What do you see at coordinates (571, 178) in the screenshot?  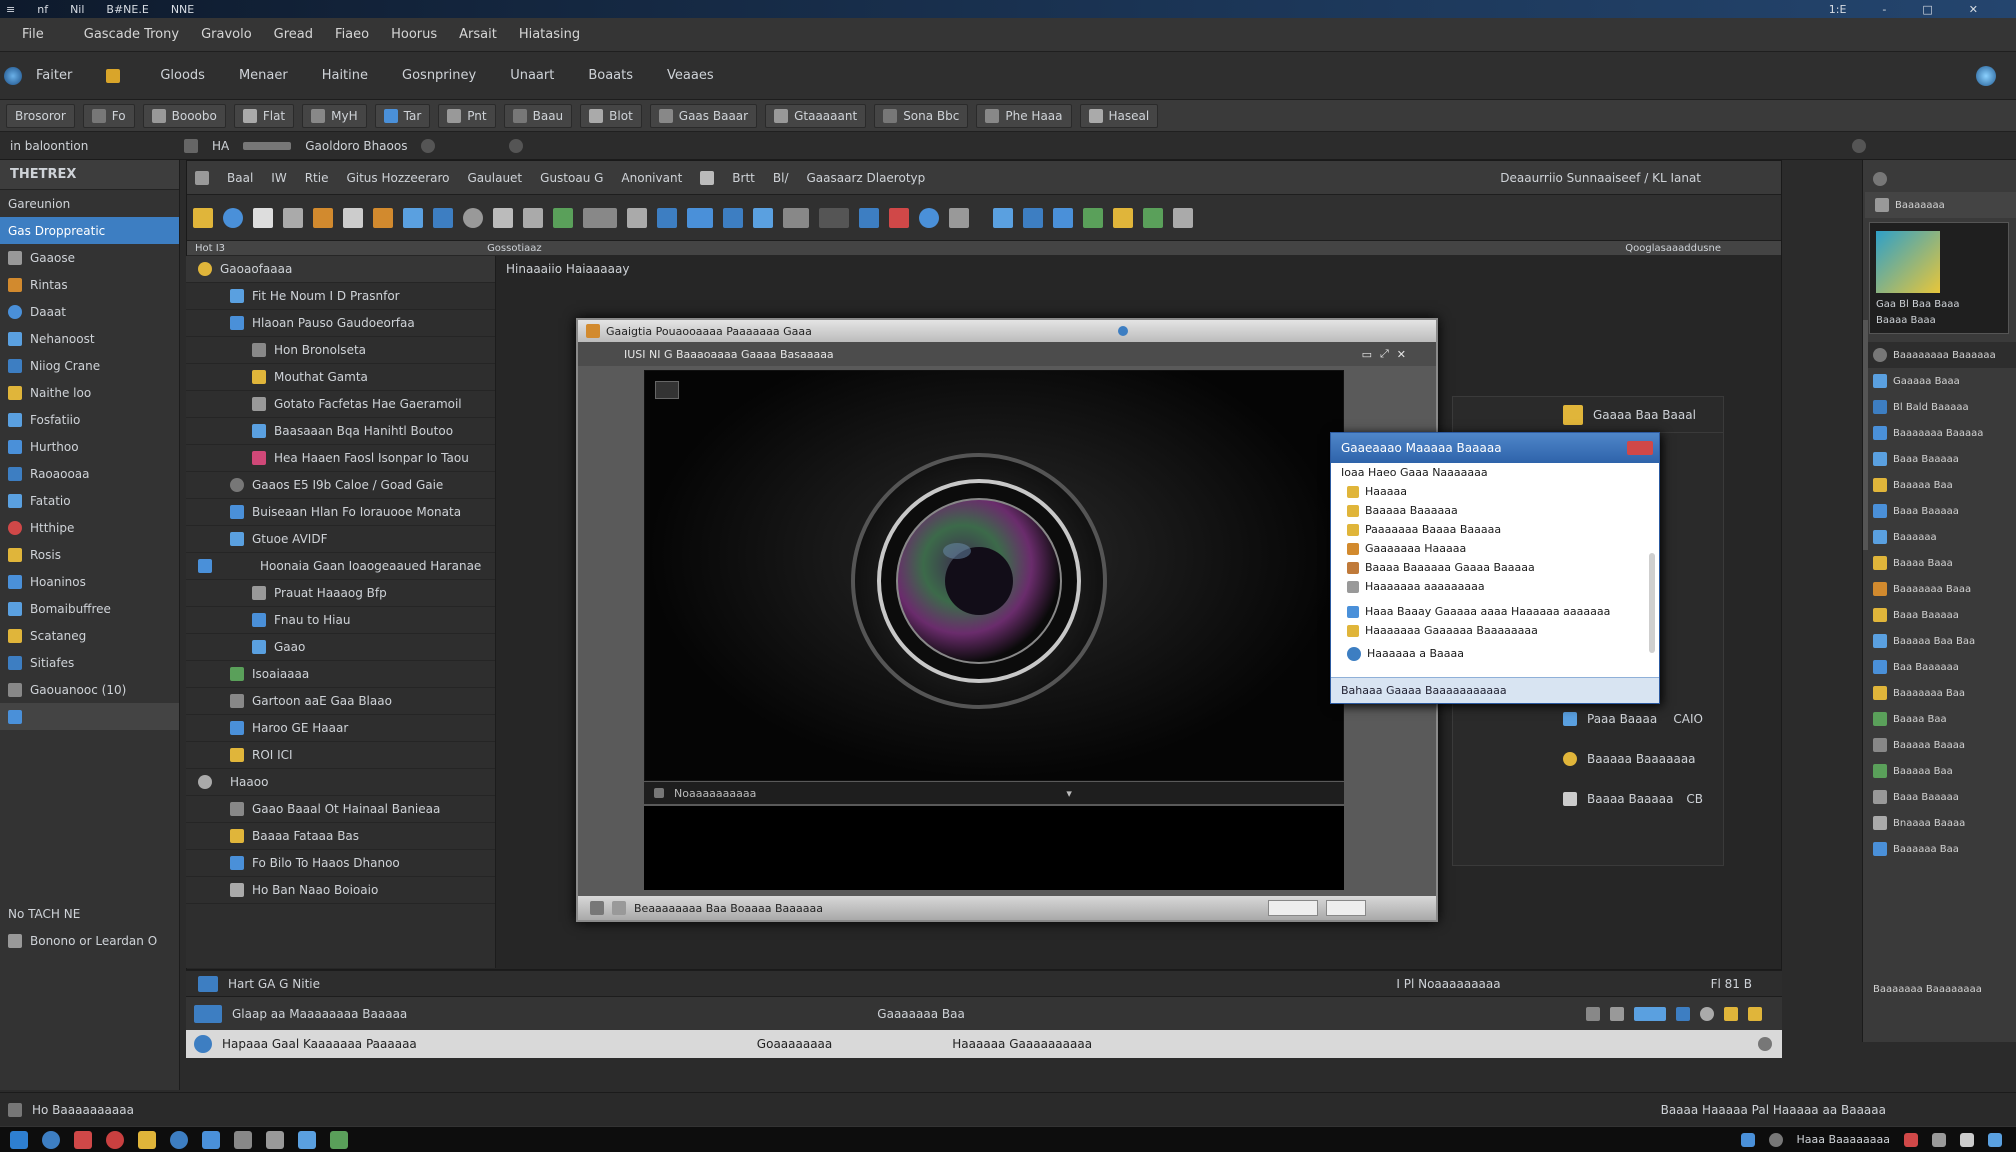 I see `ribbon-item: Gustoau G` at bounding box center [571, 178].